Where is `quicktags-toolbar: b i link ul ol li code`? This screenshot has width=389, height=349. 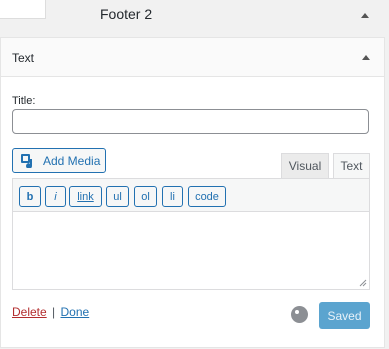 quicktags-toolbar: b i link ul ol li code is located at coordinates (191, 194).